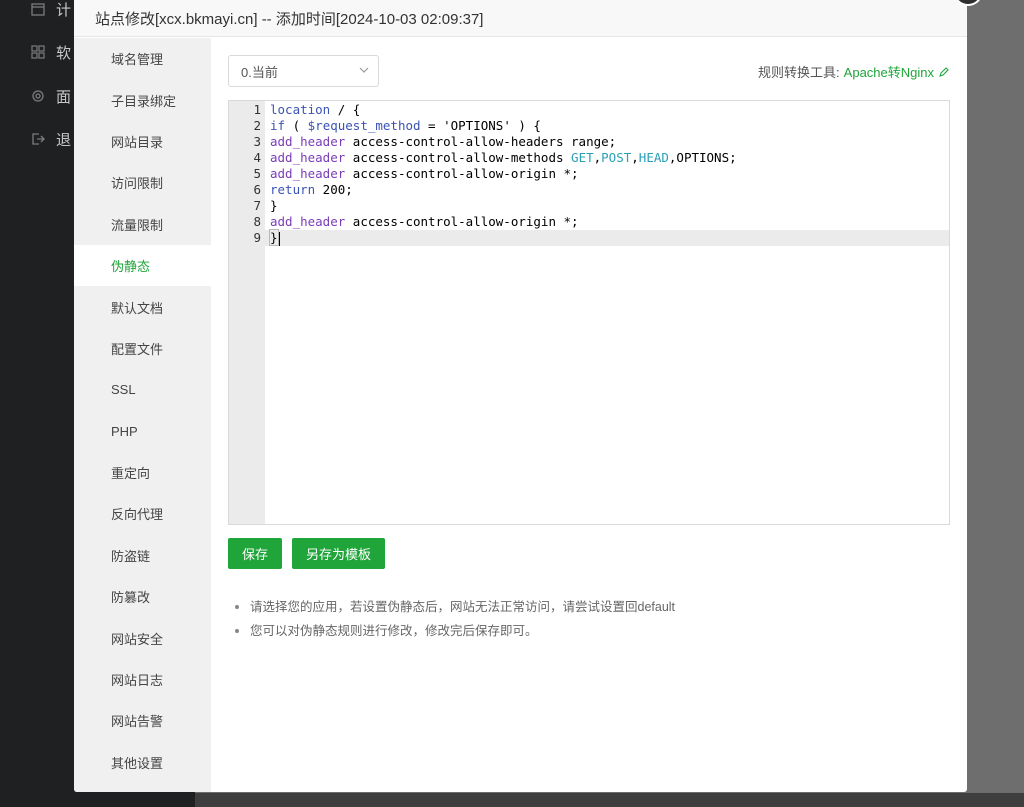  Describe the element at coordinates (279, 238) in the screenshot. I see `text-cursor` at that location.